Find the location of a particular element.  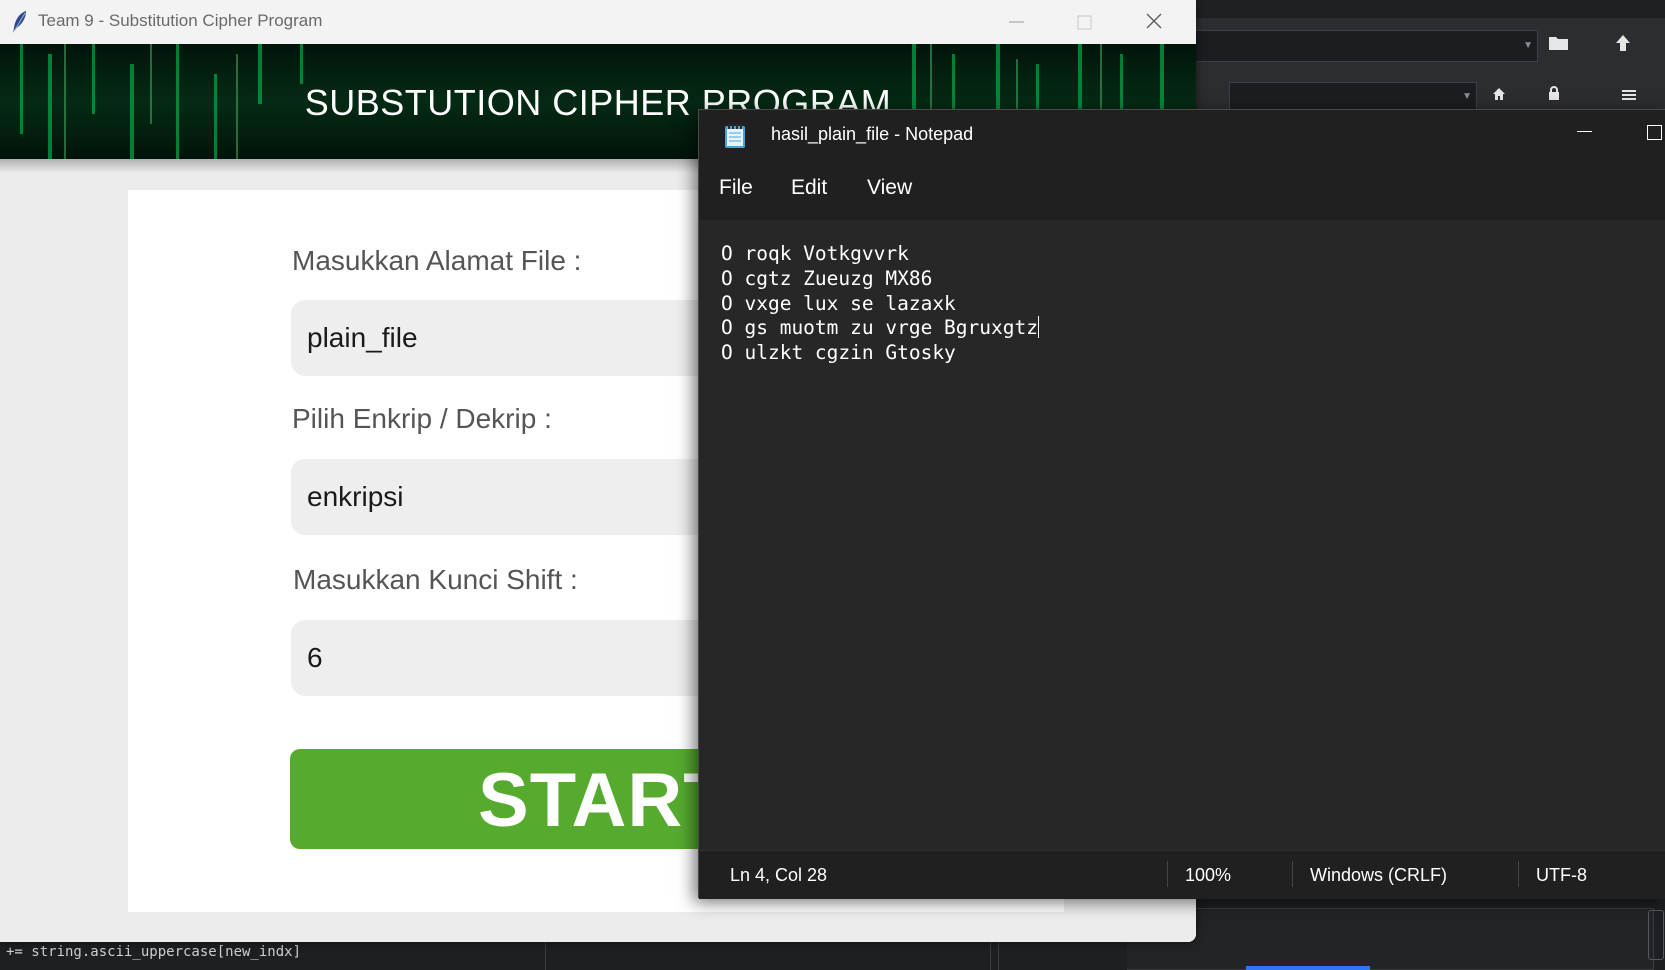

shift-key-value: 6 is located at coordinates (315, 657).